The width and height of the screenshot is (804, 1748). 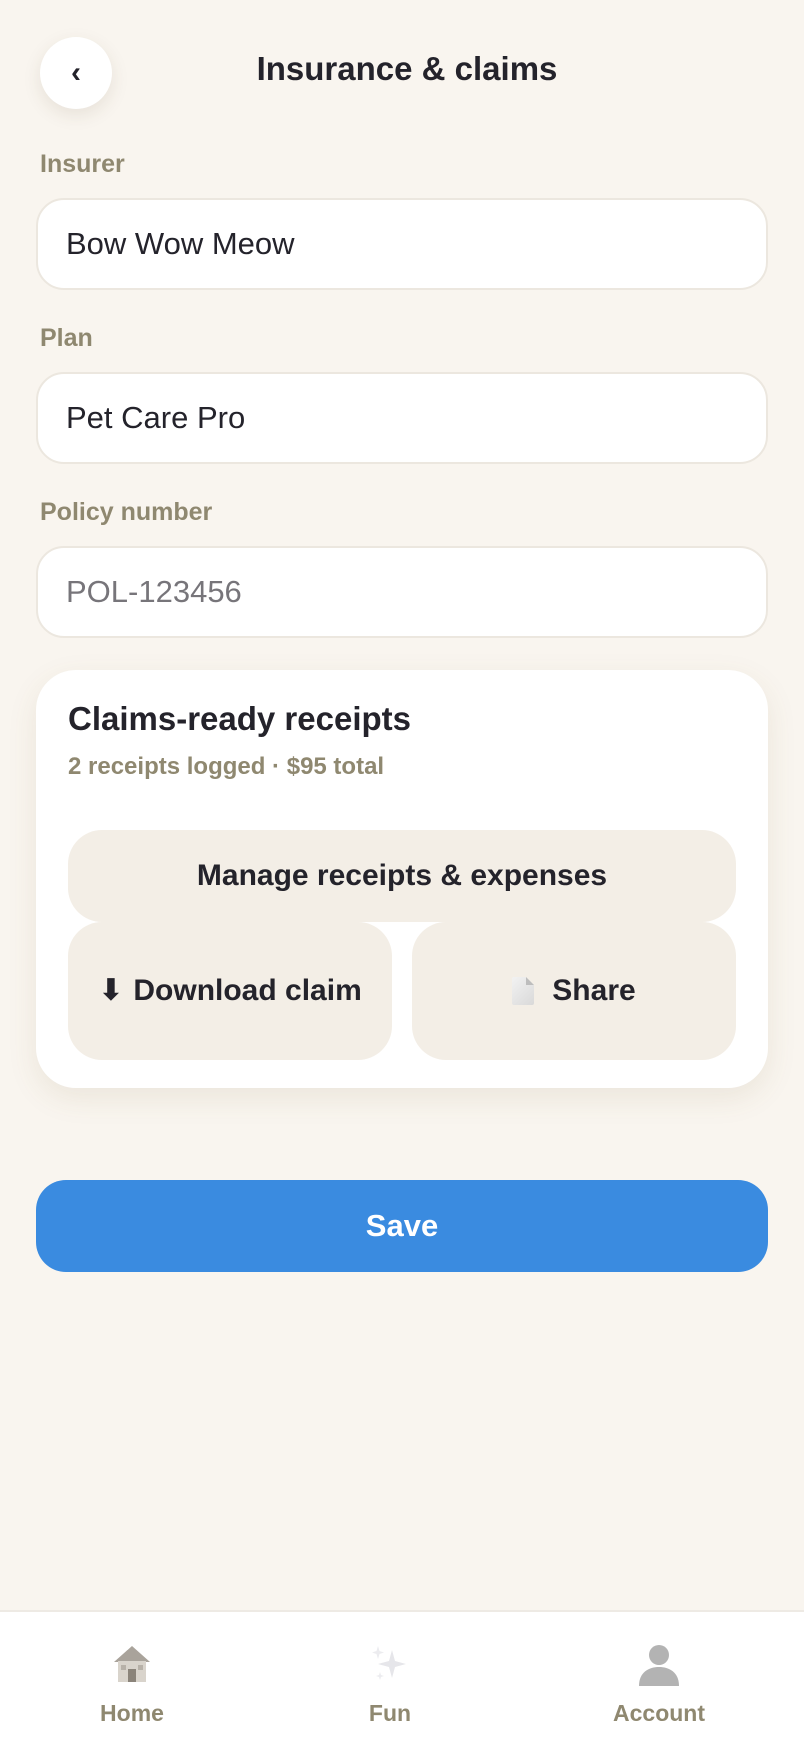 I want to click on nav-item-account: Account, so click(x=659, y=1680).